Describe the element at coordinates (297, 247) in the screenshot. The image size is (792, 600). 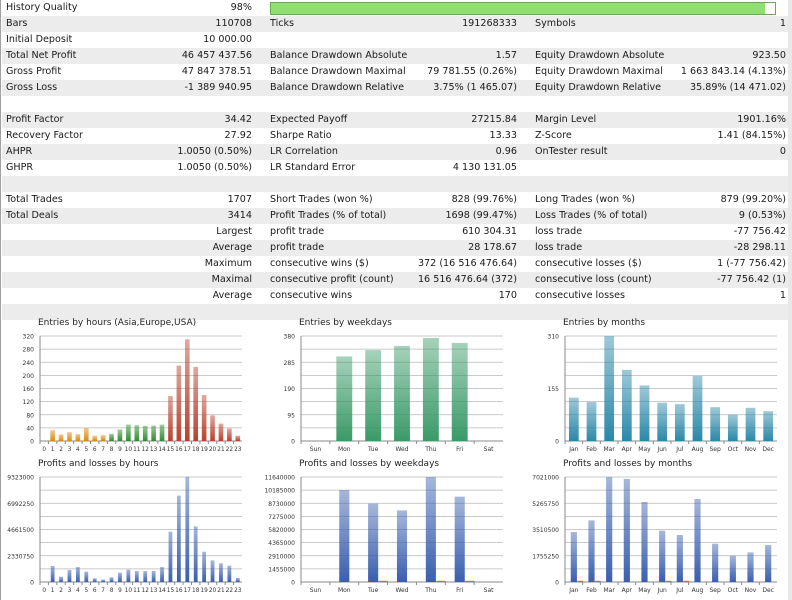
I see `metric-label: profit trade` at that location.